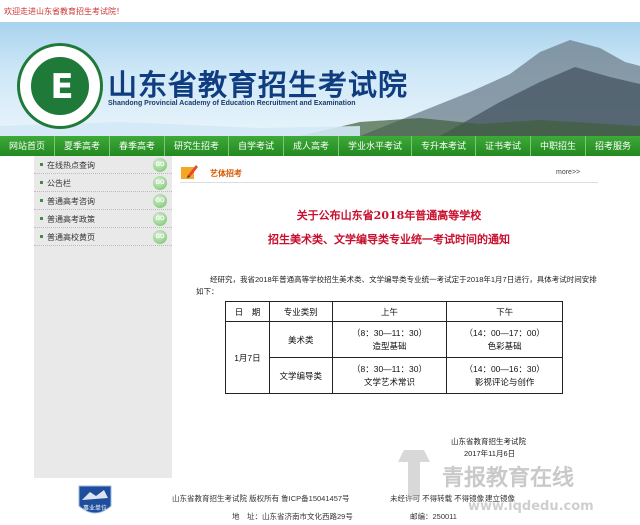 The height and width of the screenshot is (525, 640). I want to click on pencil-icon, so click(189, 172).